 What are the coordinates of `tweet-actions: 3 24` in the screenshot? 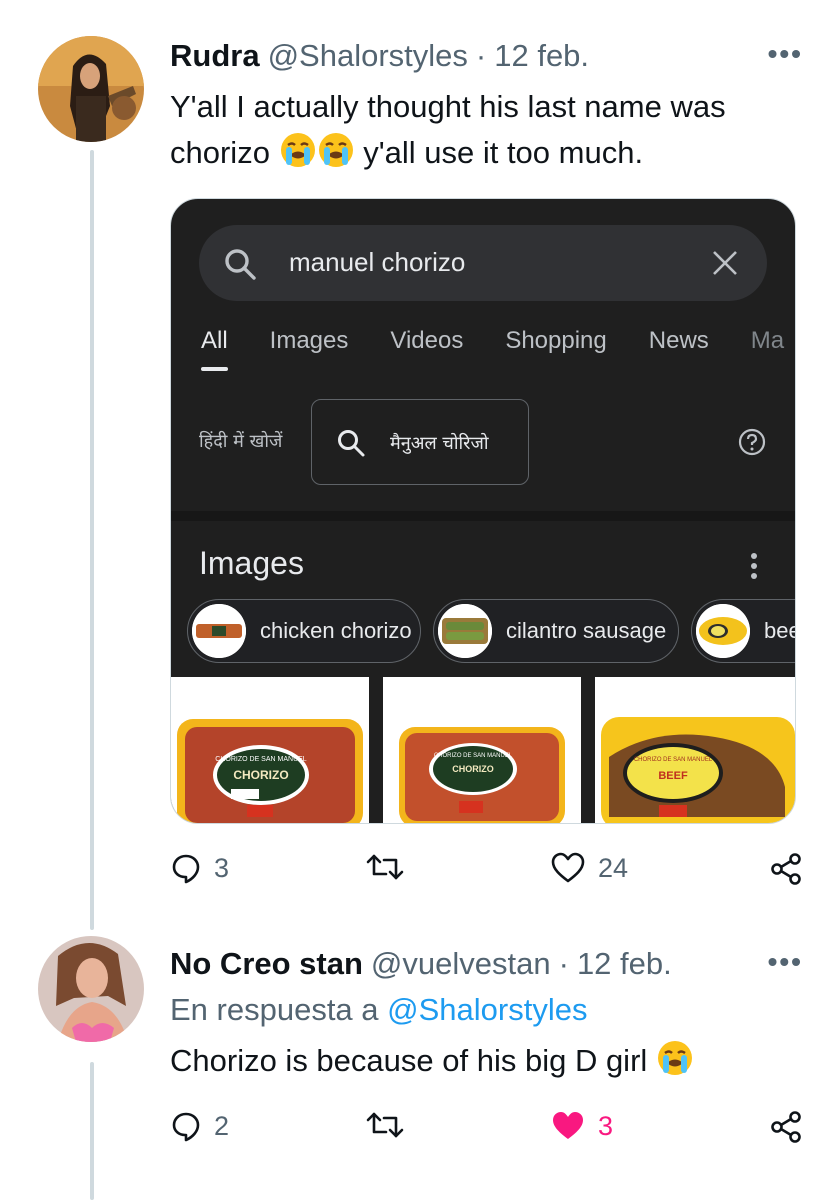 It's located at (486, 872).